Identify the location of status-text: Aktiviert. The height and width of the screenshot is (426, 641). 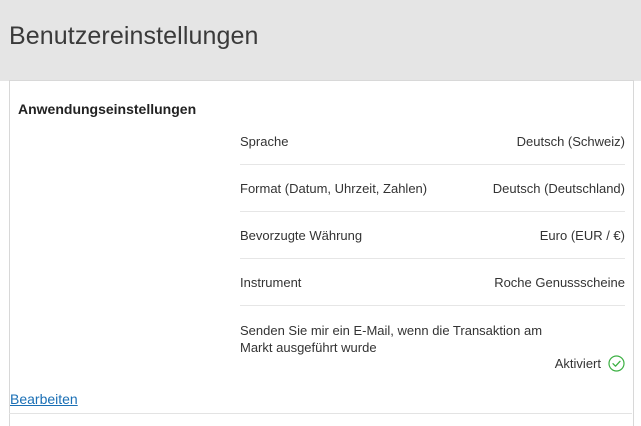
(577, 363).